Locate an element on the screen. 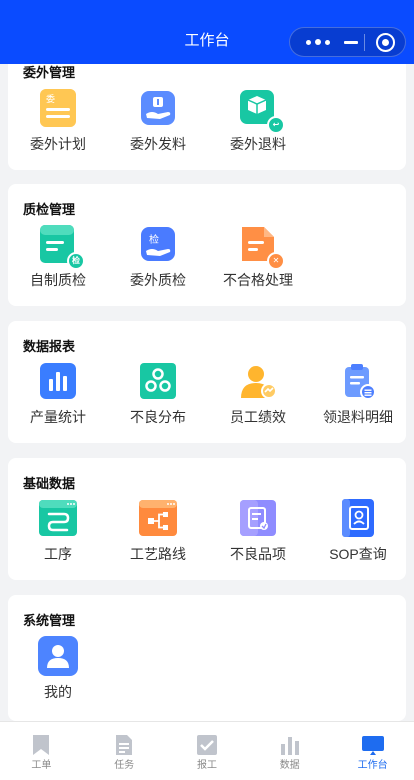  user-icon is located at coordinates (58, 656).